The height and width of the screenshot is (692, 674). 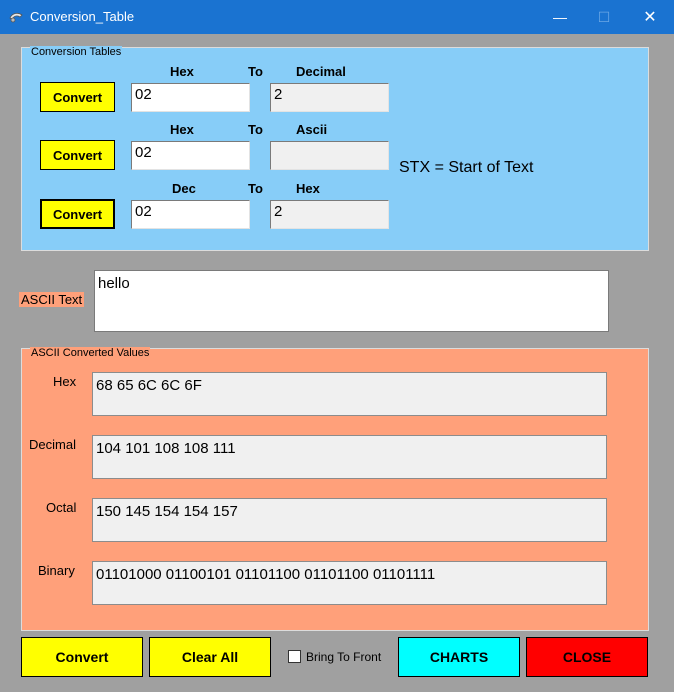 What do you see at coordinates (82, 657) in the screenshot?
I see `convert-button: Convert` at bounding box center [82, 657].